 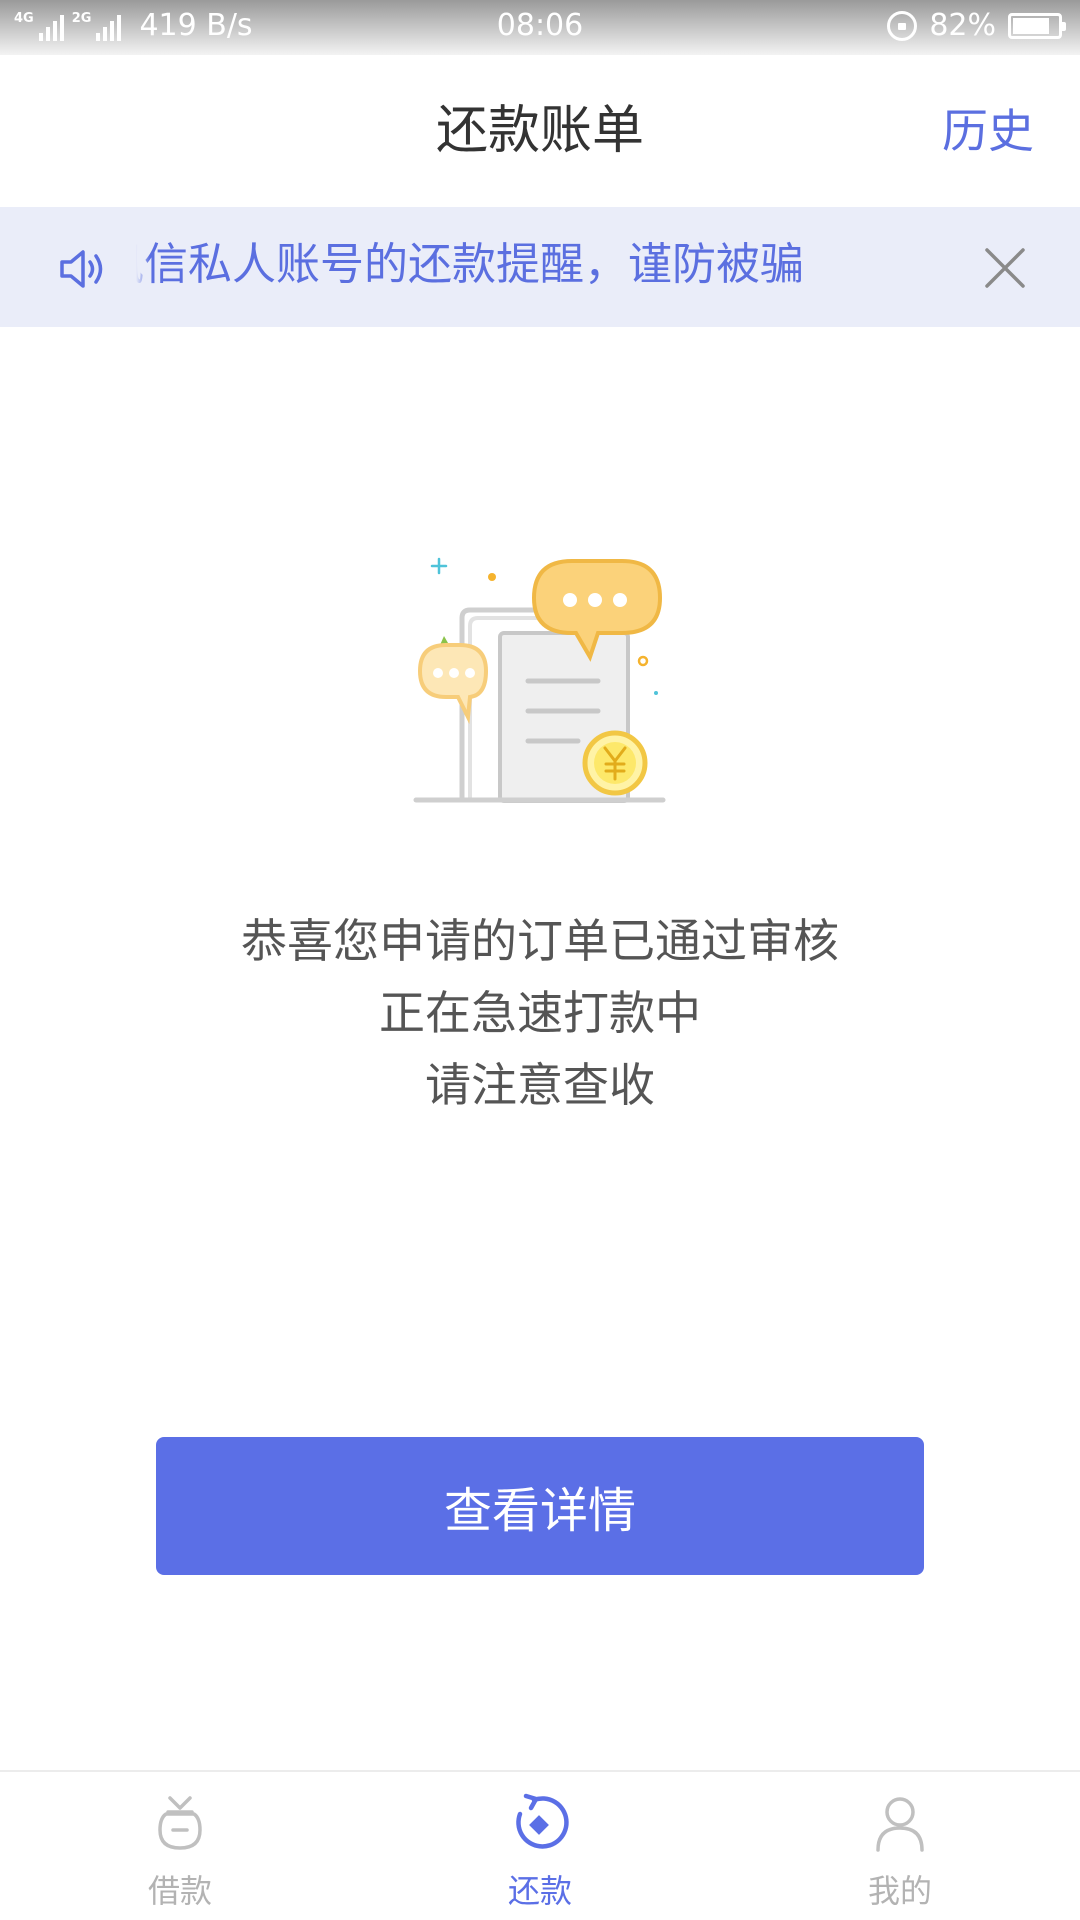 What do you see at coordinates (540, 941) in the screenshot?
I see `message-line: 恭喜您申请的订单已通过审核` at bounding box center [540, 941].